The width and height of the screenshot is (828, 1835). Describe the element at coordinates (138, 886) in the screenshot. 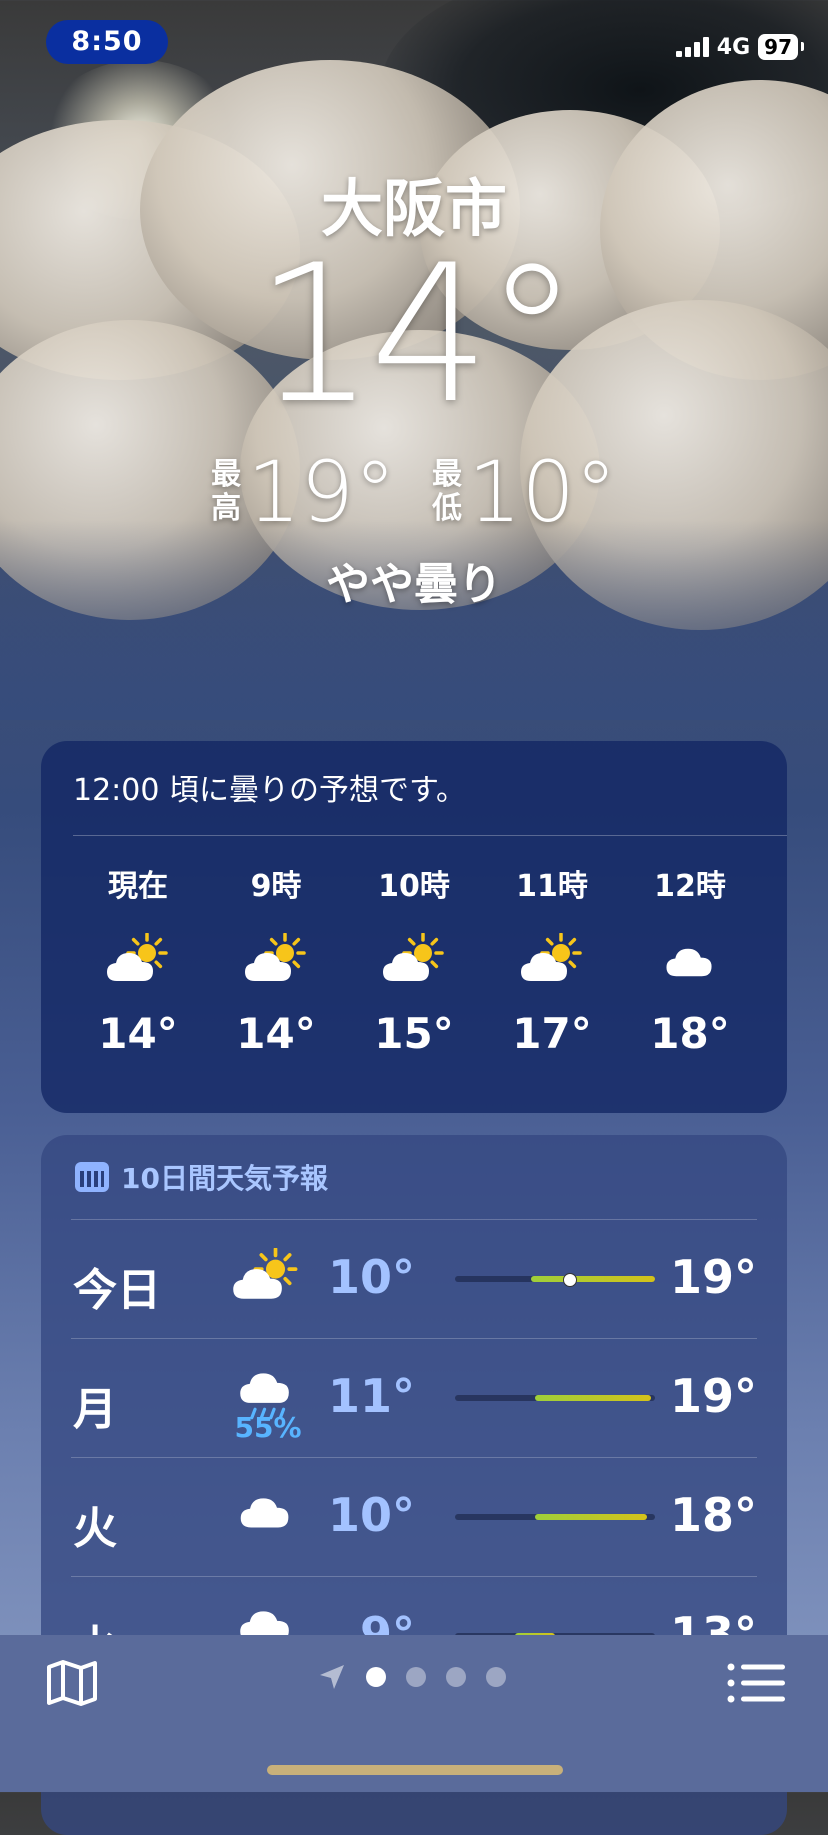

I see `hour-label: 現在` at that location.